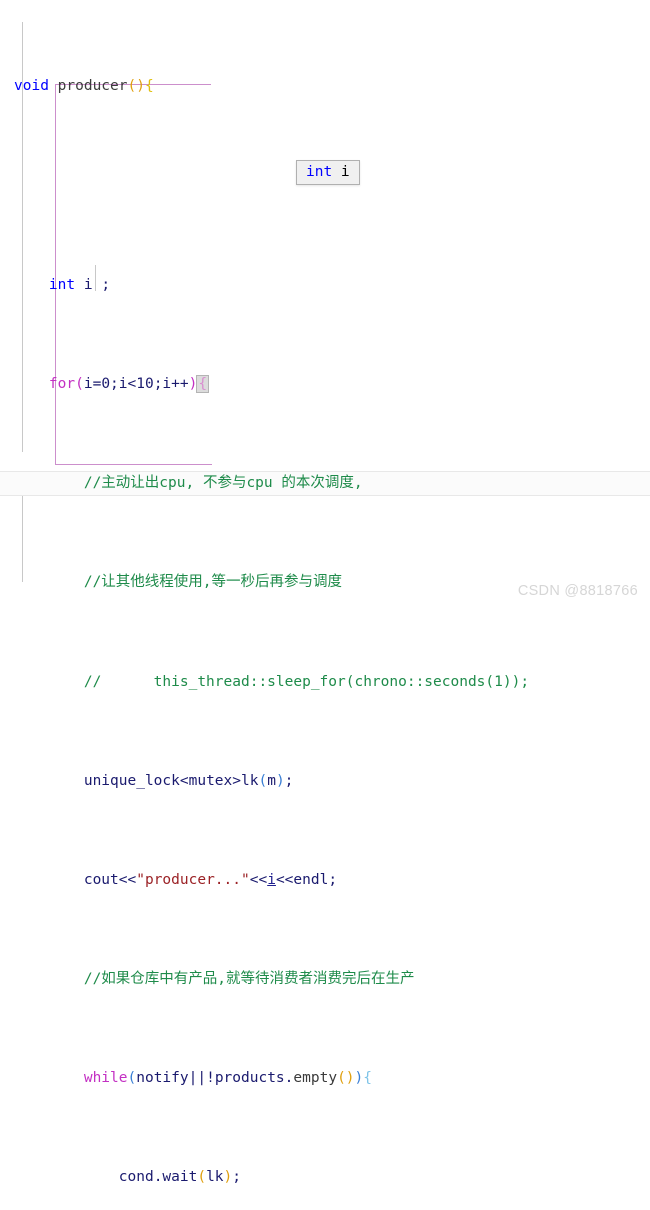 The height and width of the screenshot is (1210, 650). Describe the element at coordinates (325, 384) in the screenshot. I see `code-line-3: for(i=0;i<10;i++){` at that location.